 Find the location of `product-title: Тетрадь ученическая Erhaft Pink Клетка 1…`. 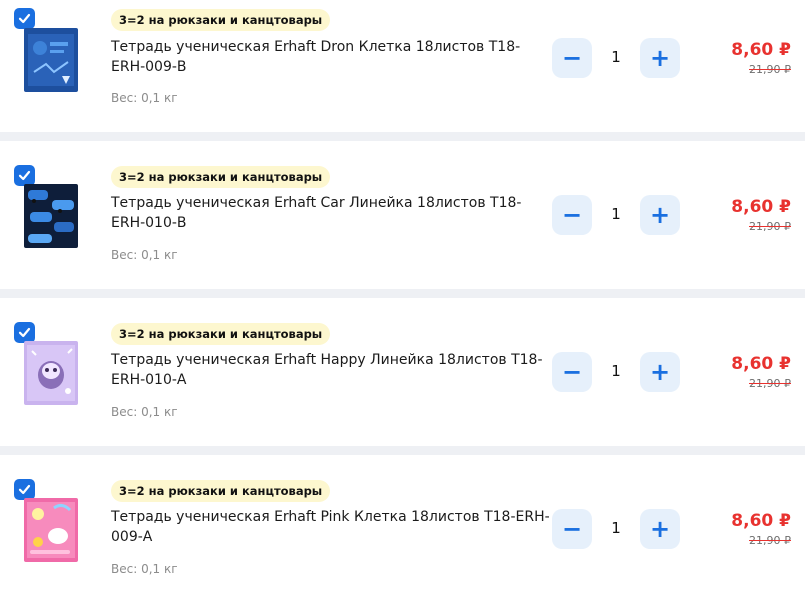

product-title: Тетрадь ученическая Erhaft Pink Клетка 1… is located at coordinates (331, 527).